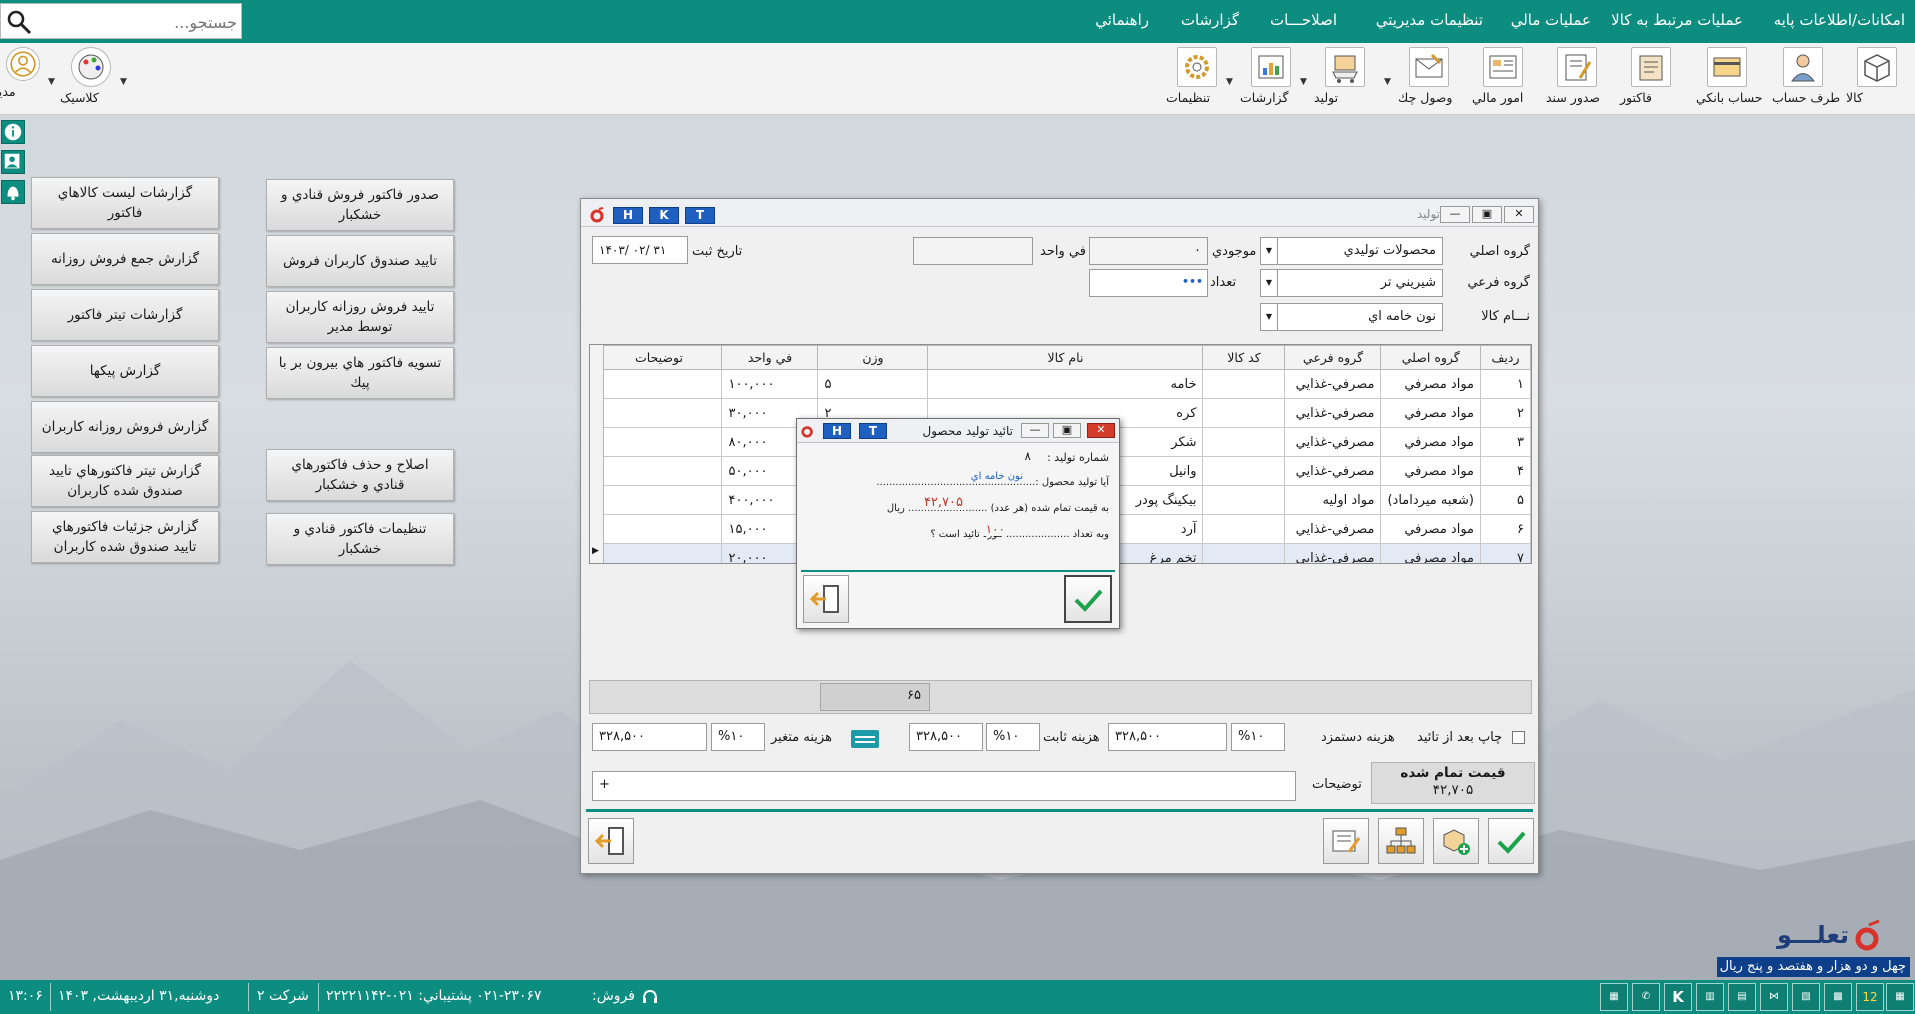 Image resolution: width=1915 pixels, height=1014 pixels. Describe the element at coordinates (1088, 599) in the screenshot. I see `dialog-confirm-button` at that location.